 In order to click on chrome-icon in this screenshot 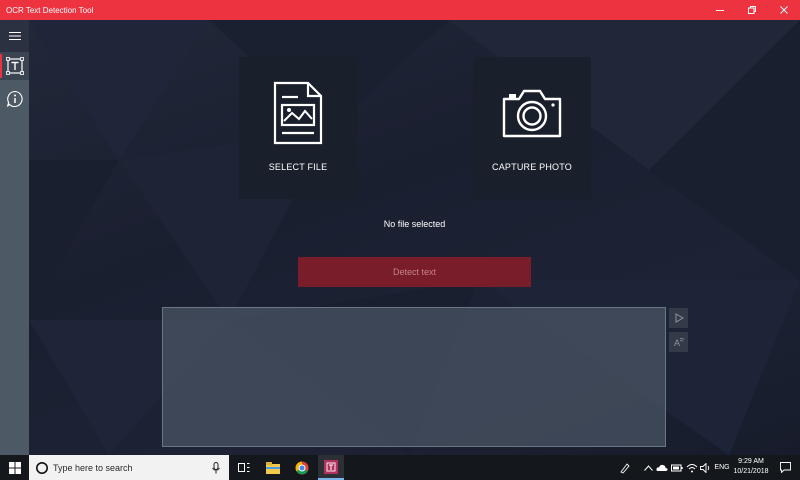, I will do `click(302, 467)`.